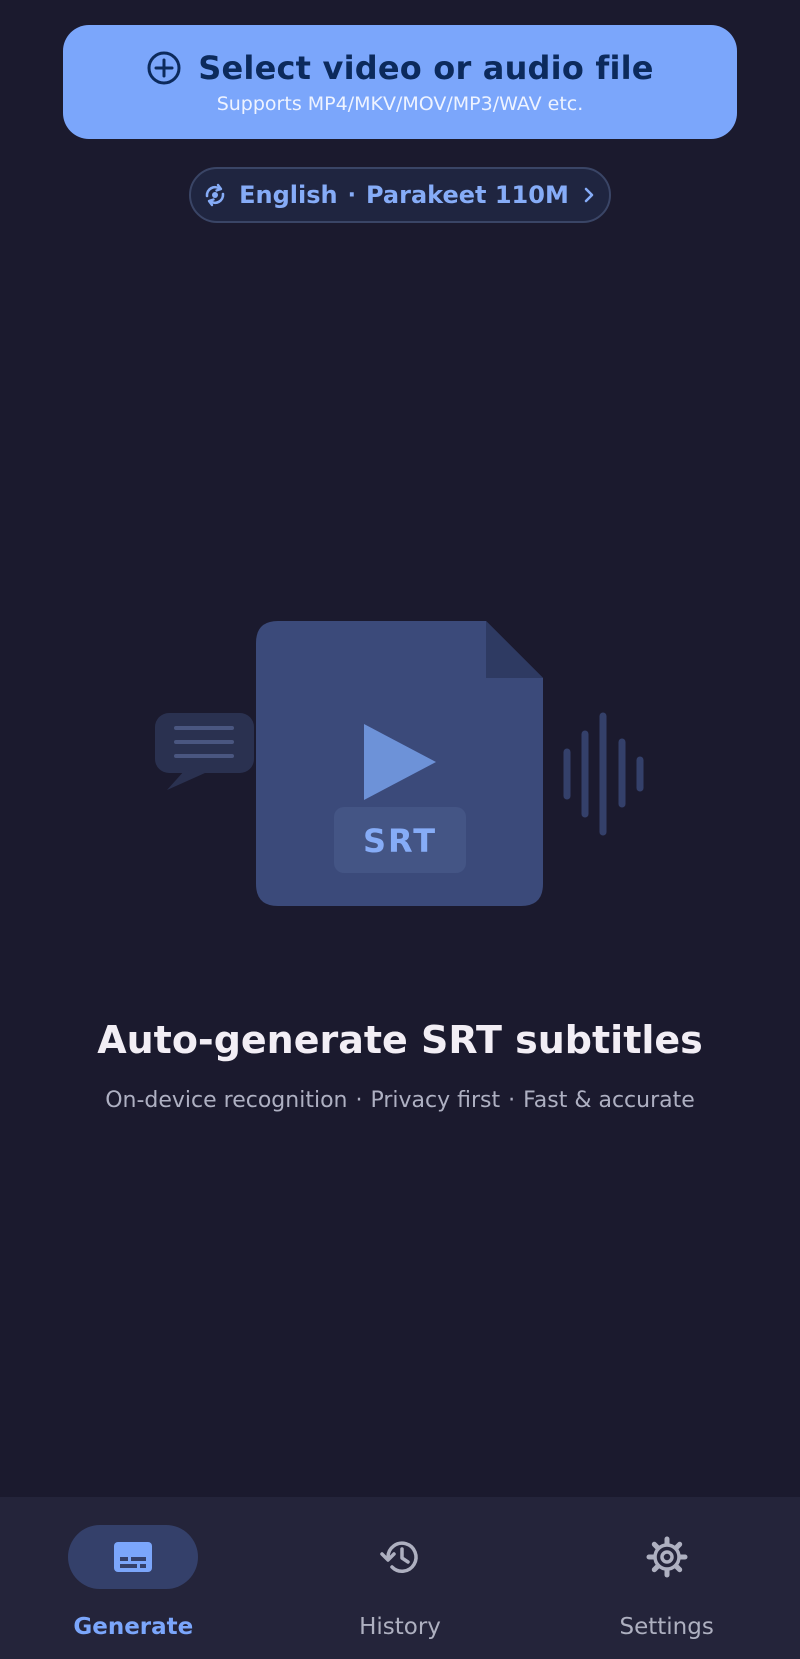 The height and width of the screenshot is (1659, 800). What do you see at coordinates (603, 774) in the screenshot?
I see `sound-wave-icon` at bounding box center [603, 774].